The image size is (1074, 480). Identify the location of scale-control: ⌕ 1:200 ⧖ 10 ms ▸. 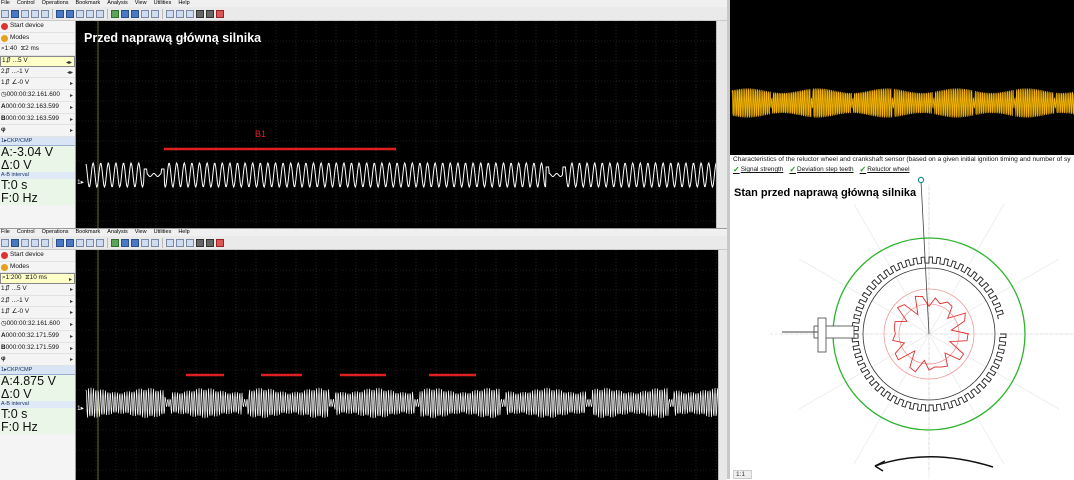
(37, 279).